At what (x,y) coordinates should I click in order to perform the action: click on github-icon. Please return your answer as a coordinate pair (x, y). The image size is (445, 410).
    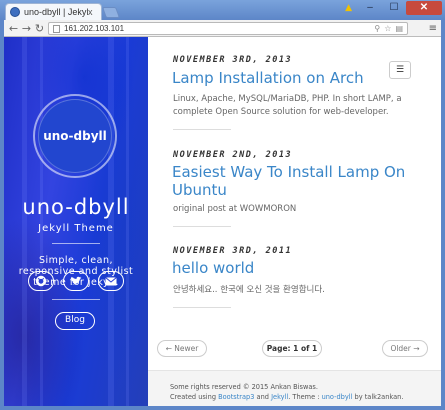
    Looking at the image, I should click on (41, 281).